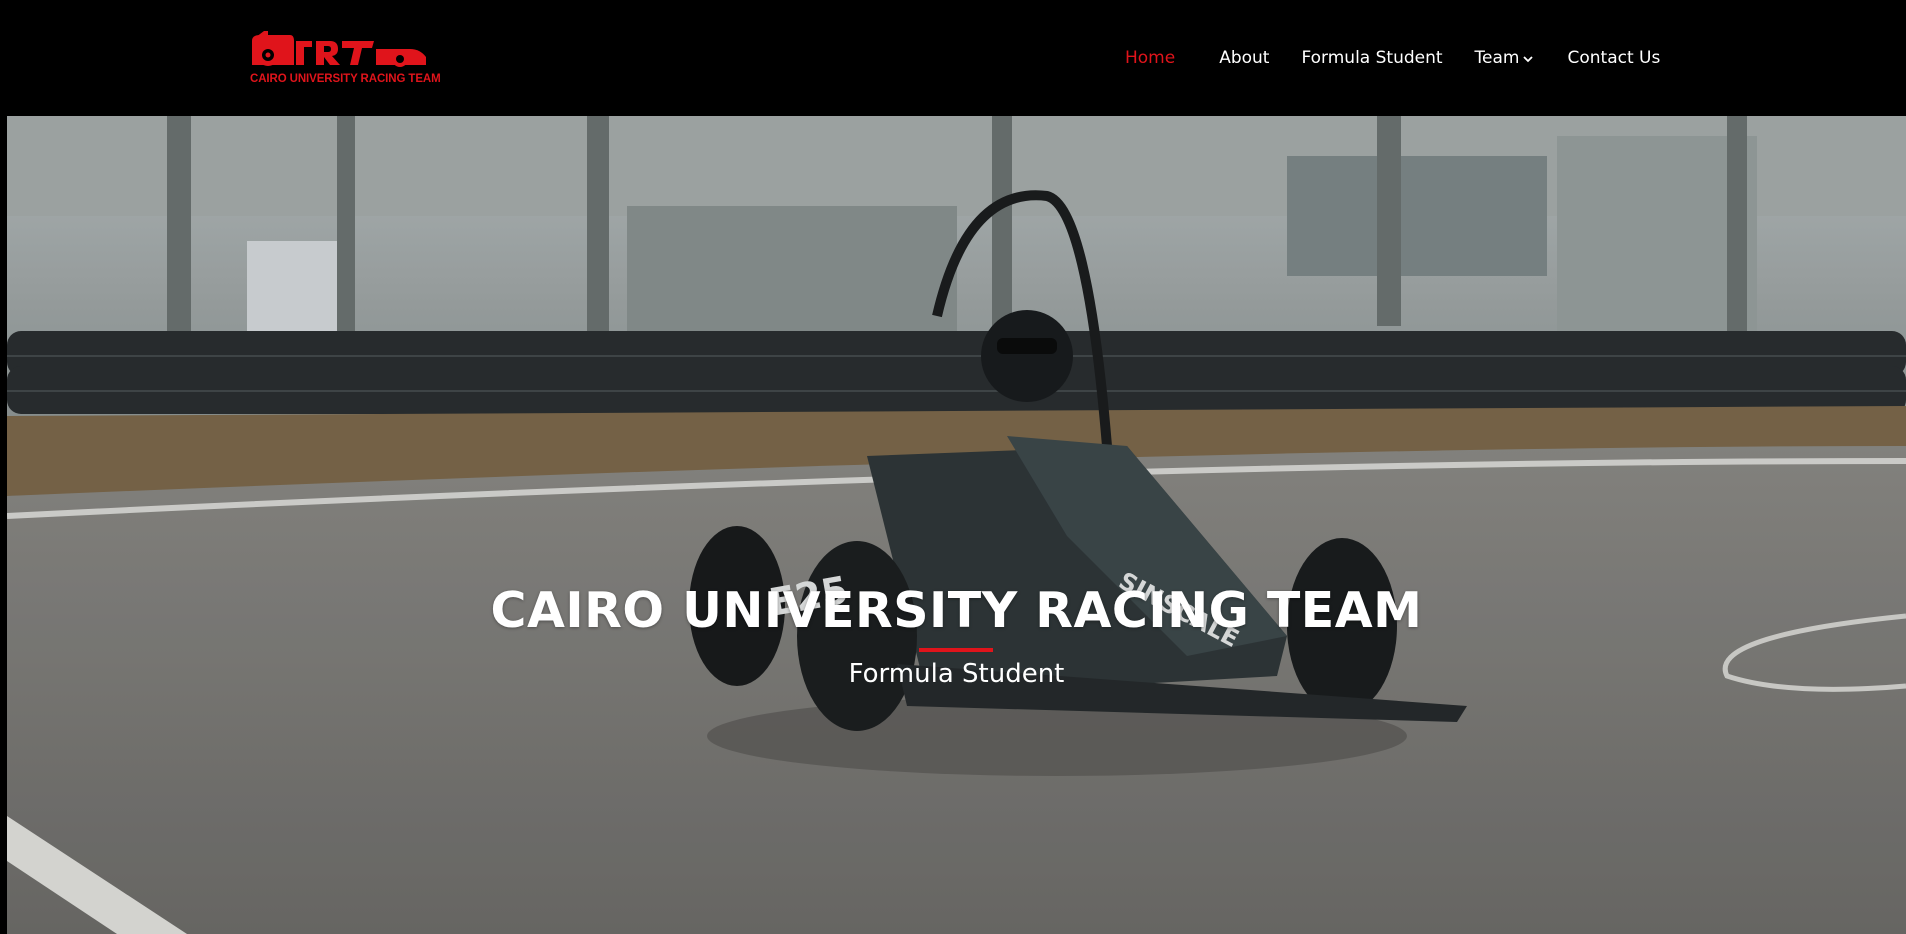  What do you see at coordinates (1244, 58) in the screenshot?
I see `nav-about: About` at bounding box center [1244, 58].